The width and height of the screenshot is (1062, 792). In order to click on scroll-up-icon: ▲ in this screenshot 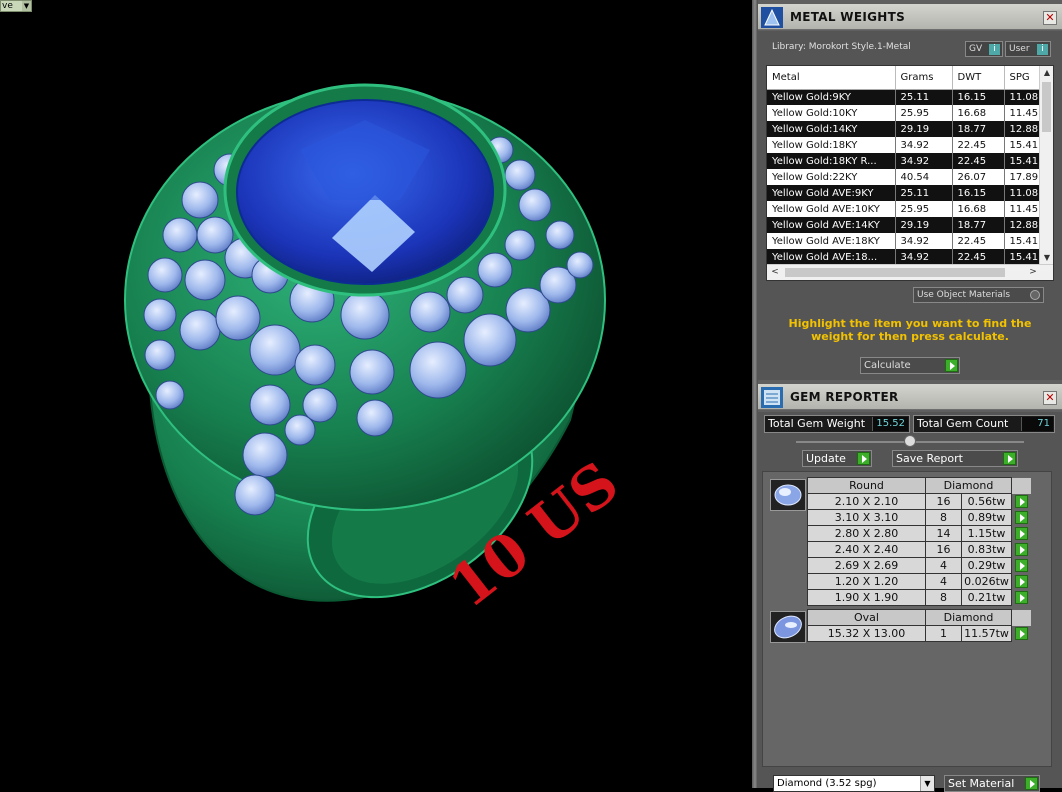, I will do `click(1046, 73)`.